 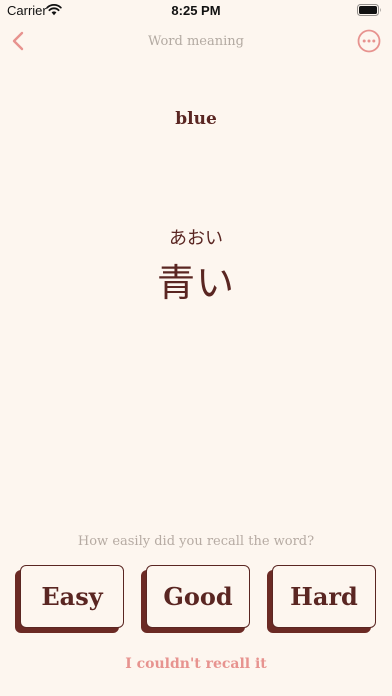 I want to click on battery-icon, so click(x=369, y=10).